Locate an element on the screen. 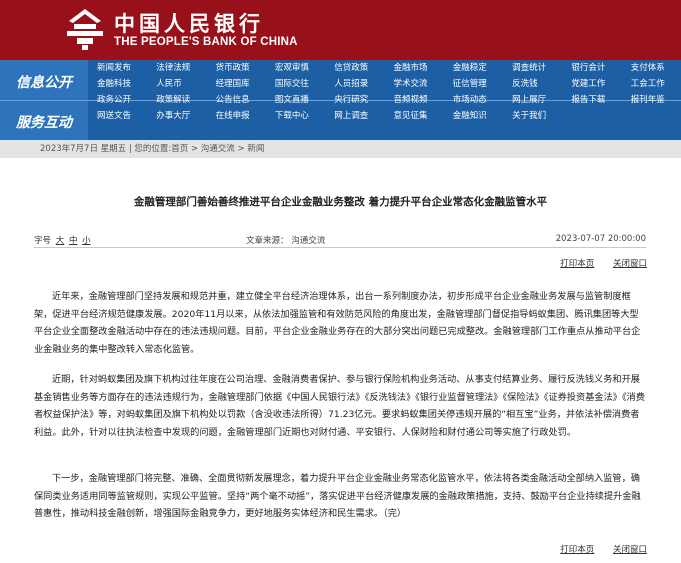  nav-side-info-public: 信息公开 is located at coordinates (44, 82).